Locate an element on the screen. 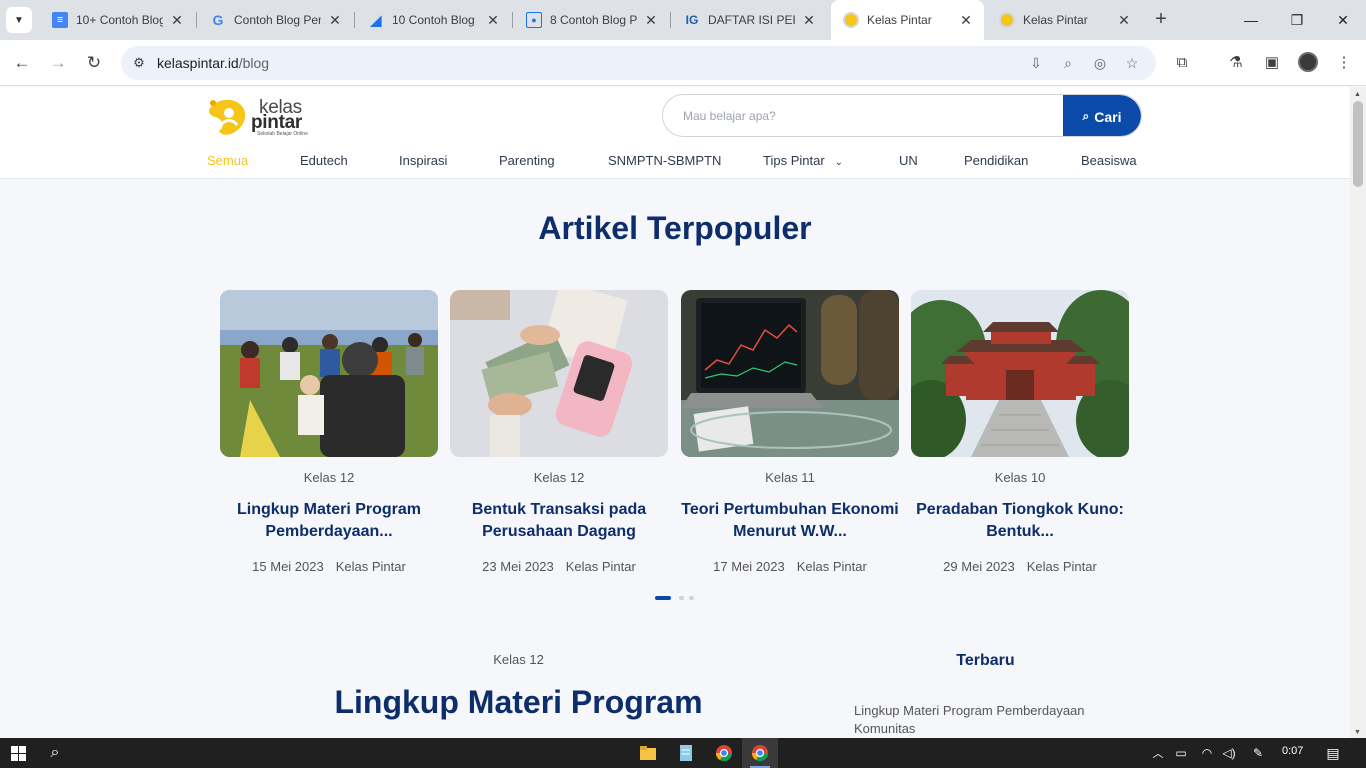 The width and height of the screenshot is (1366, 768). category-pendidikan: Pendidikan is located at coordinates (996, 160).